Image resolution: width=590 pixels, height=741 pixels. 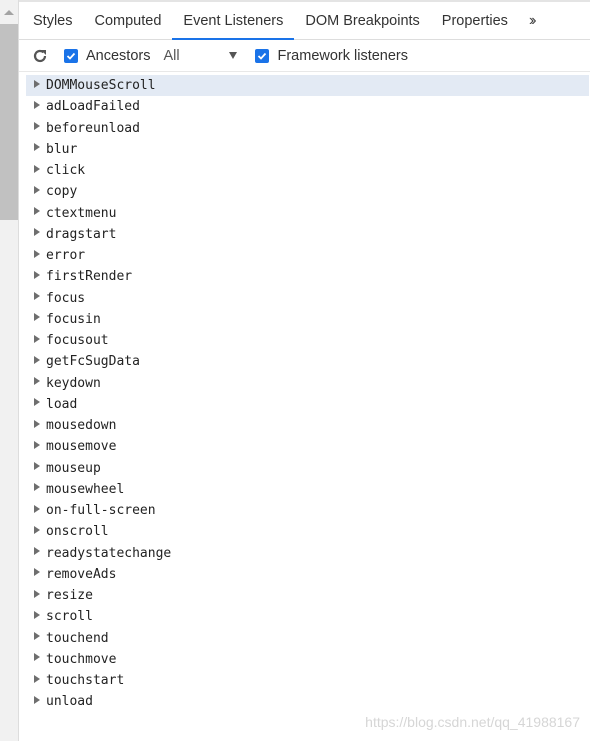 What do you see at coordinates (81, 426) in the screenshot?
I see `listener-name: mousedown` at bounding box center [81, 426].